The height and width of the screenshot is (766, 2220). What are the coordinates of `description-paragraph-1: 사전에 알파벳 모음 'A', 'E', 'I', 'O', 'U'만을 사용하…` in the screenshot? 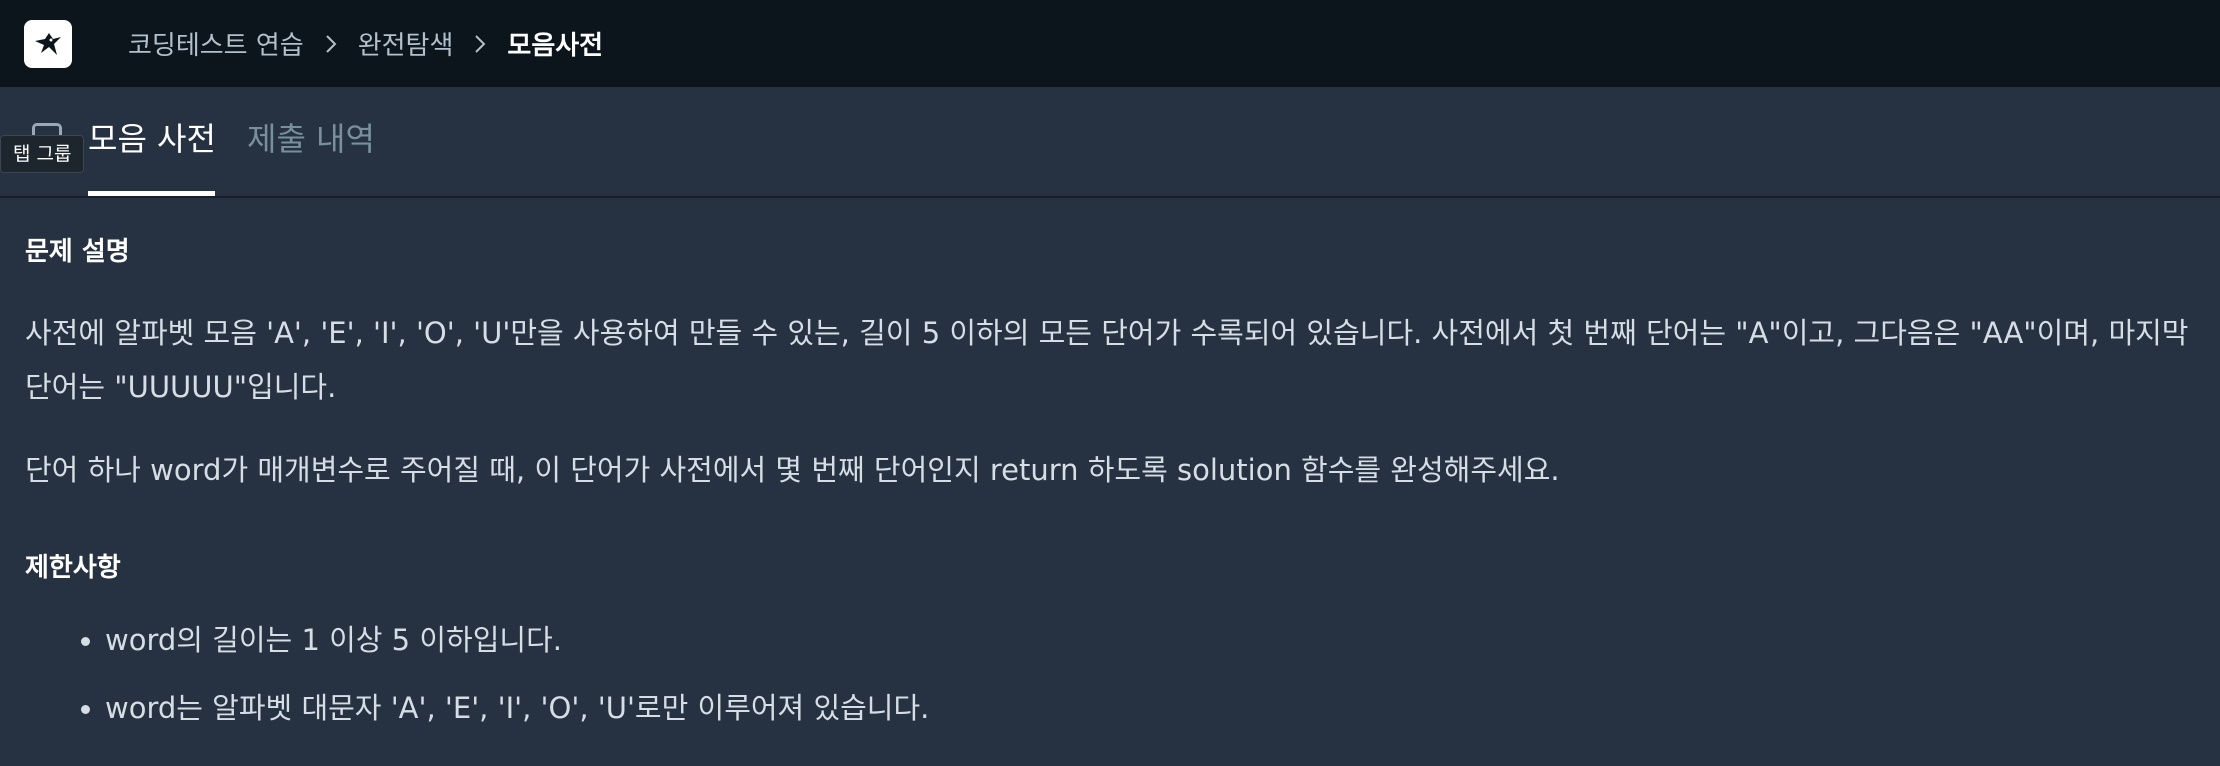 It's located at (1107, 360).